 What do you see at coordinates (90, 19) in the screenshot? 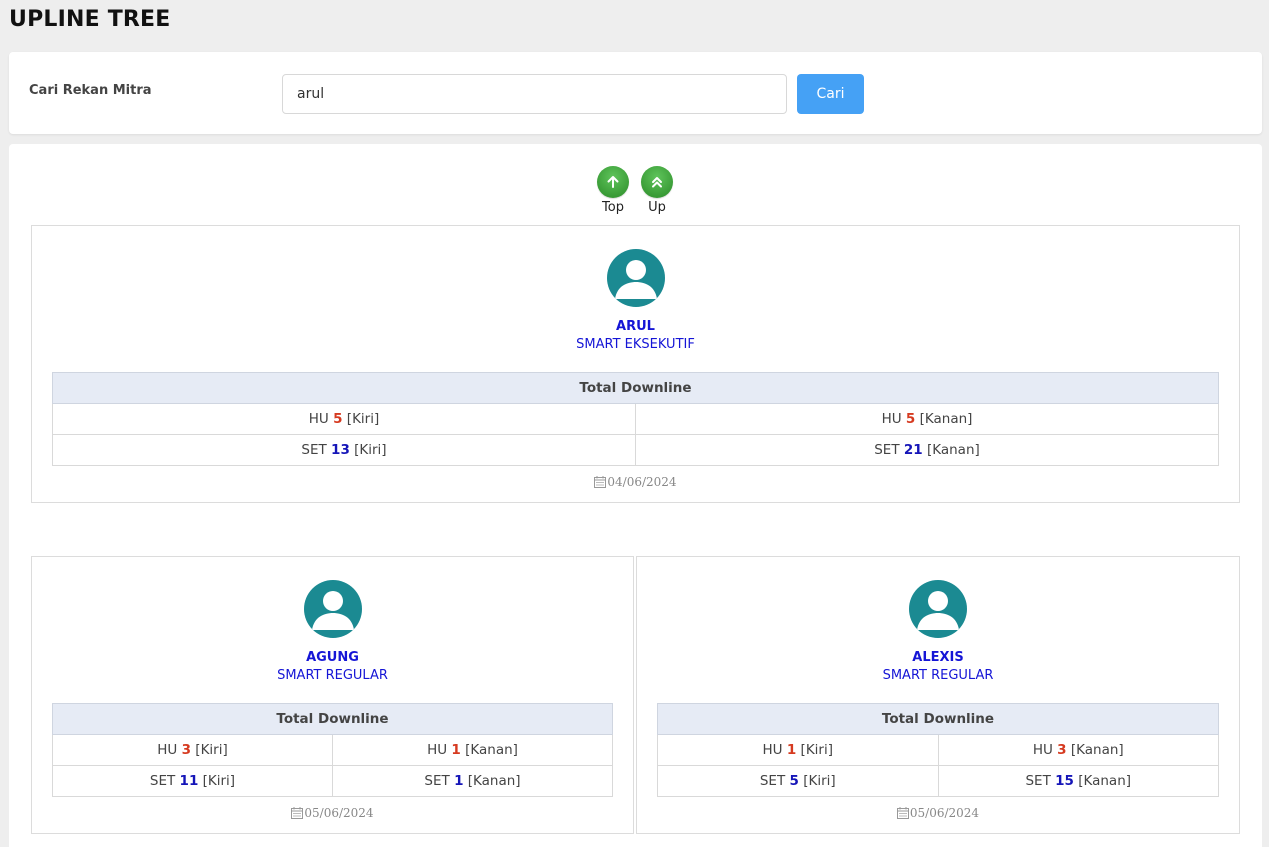
I see `page-title: UPLINE TREE` at bounding box center [90, 19].